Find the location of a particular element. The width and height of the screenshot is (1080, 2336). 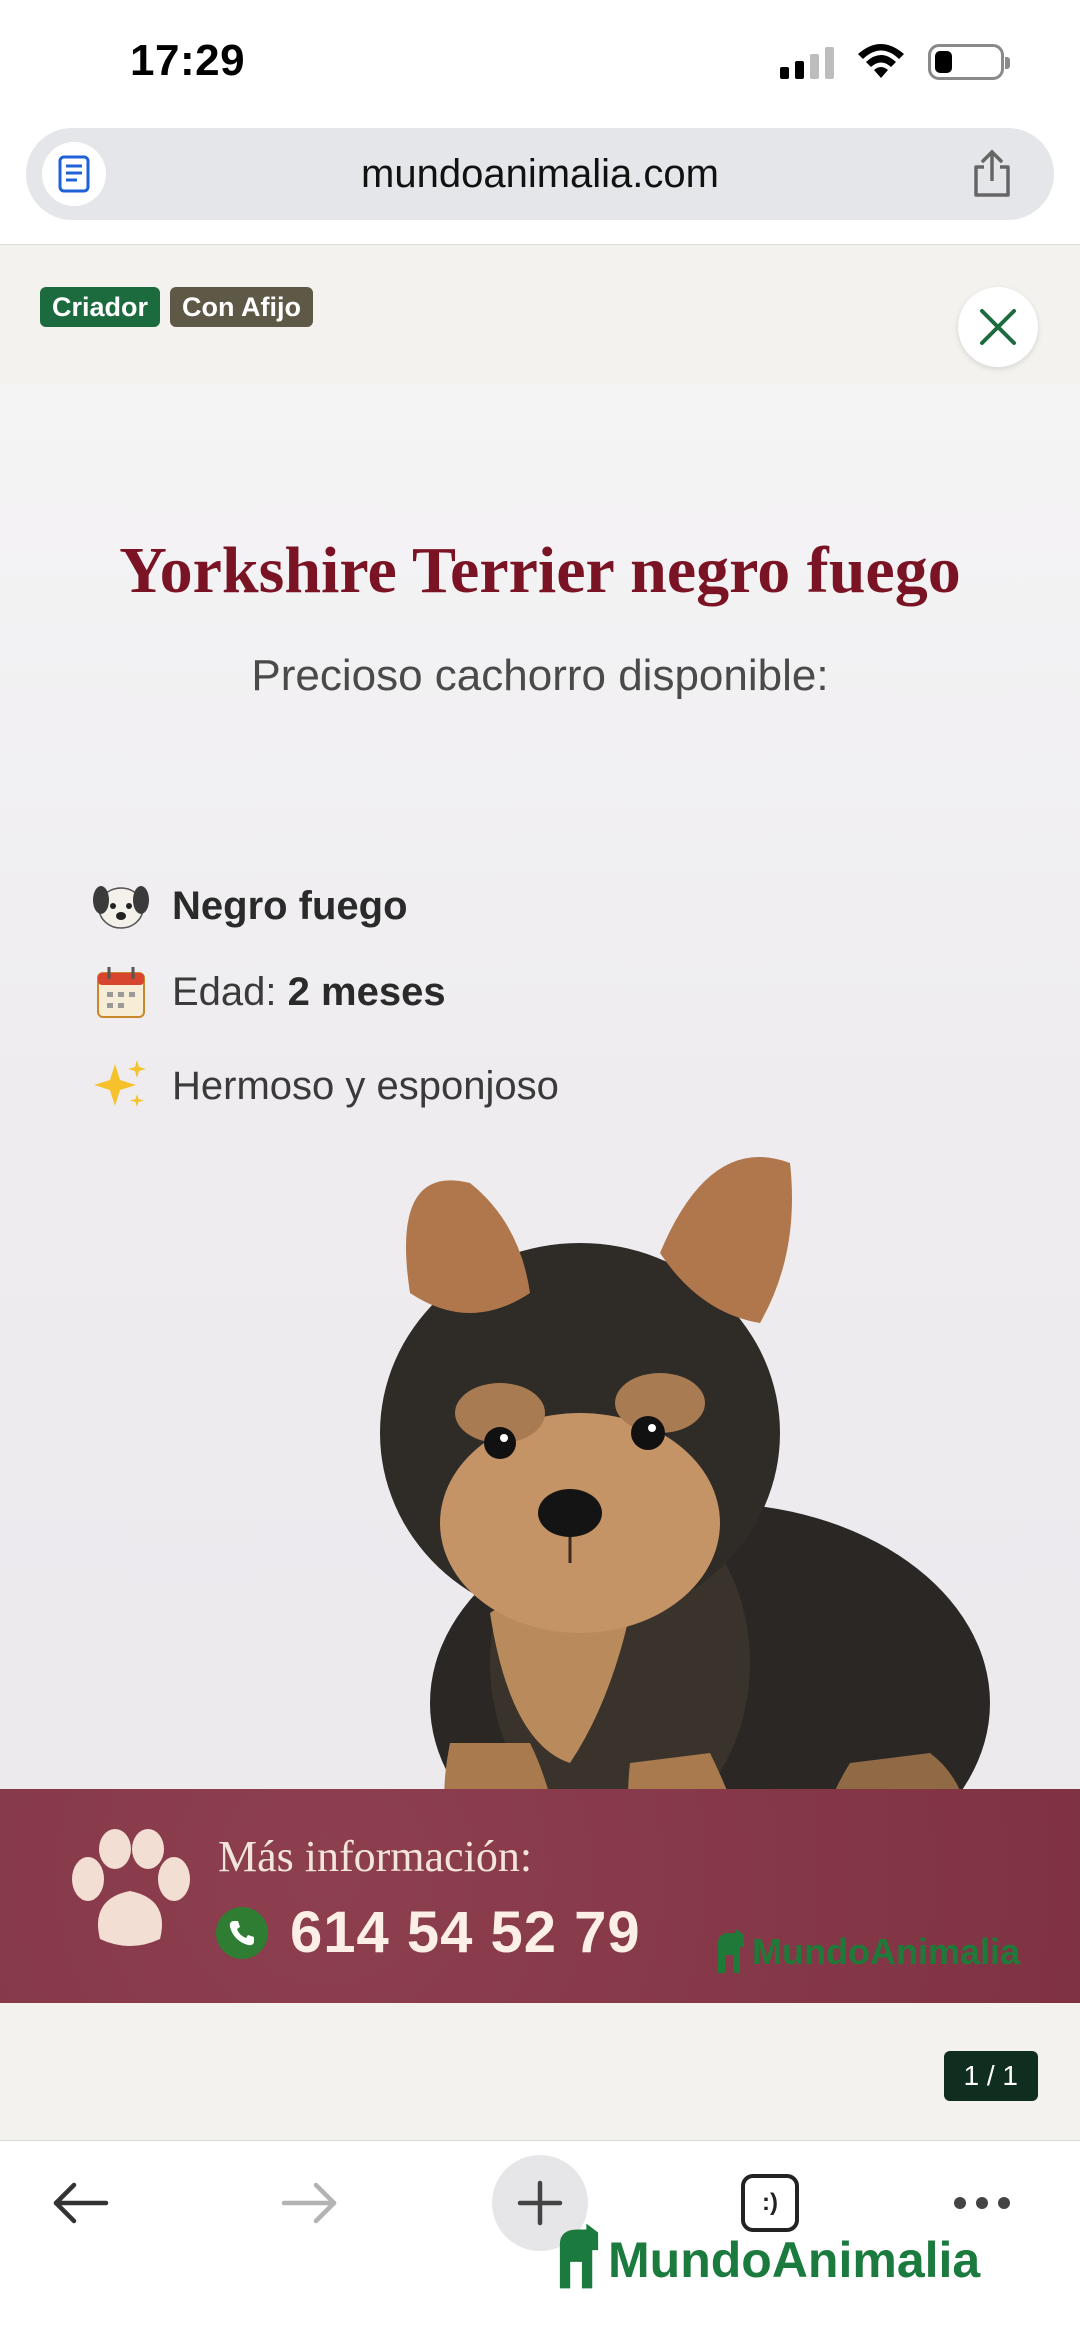

ad-feature-age: Edad: 2 meses is located at coordinates (268, 992).